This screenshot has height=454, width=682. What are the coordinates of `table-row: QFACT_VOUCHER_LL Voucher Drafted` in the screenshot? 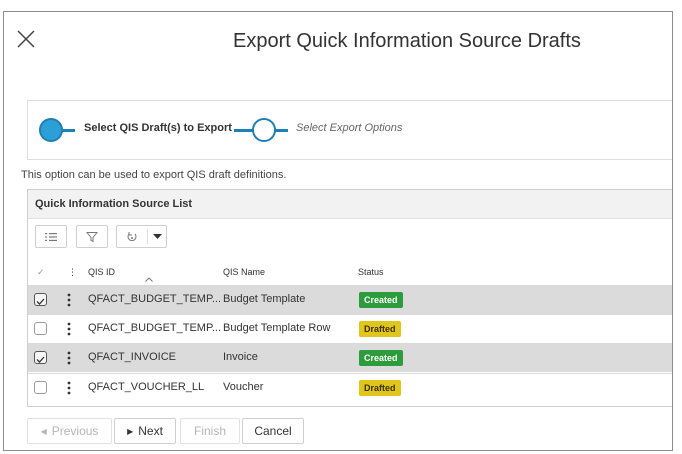 It's located at (350, 387).